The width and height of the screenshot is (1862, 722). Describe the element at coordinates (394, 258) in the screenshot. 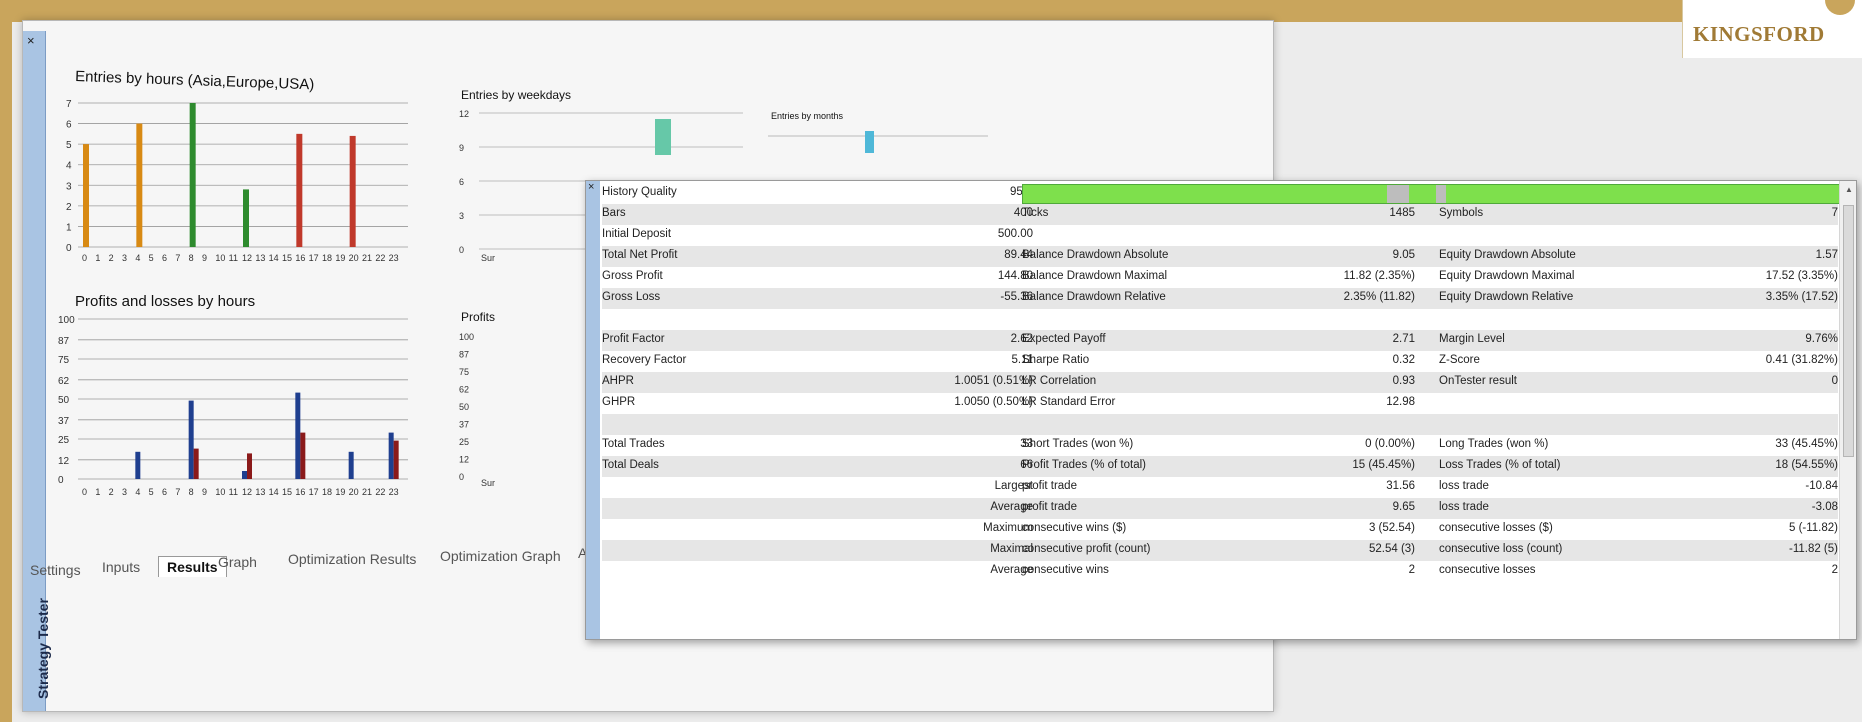

I see `chart-hours-xtick: 23` at that location.